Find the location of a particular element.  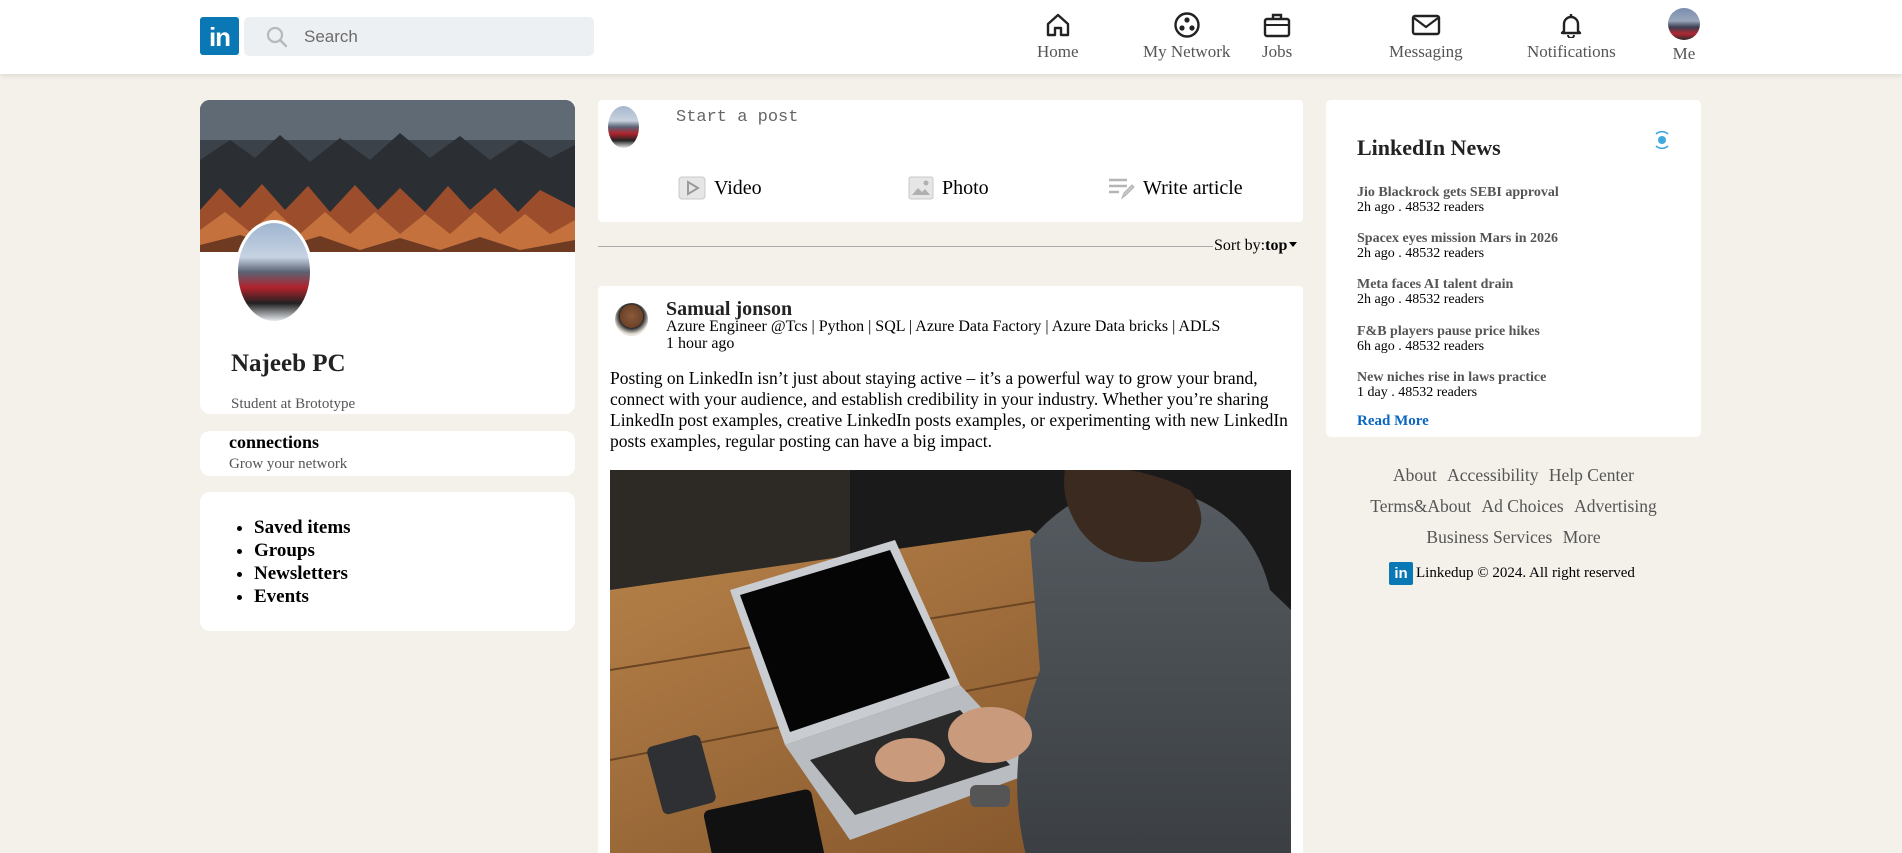

nav-my-network-label: My Network is located at coordinates (1187, 51).